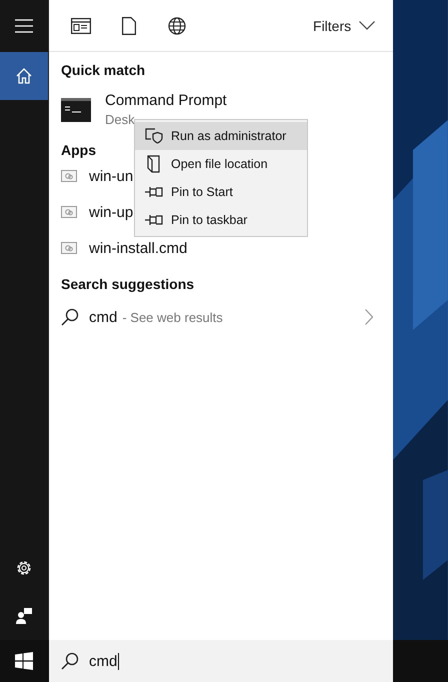 The height and width of the screenshot is (682, 448). Describe the element at coordinates (166, 100) in the screenshot. I see `result-title: Command Prompt` at that location.